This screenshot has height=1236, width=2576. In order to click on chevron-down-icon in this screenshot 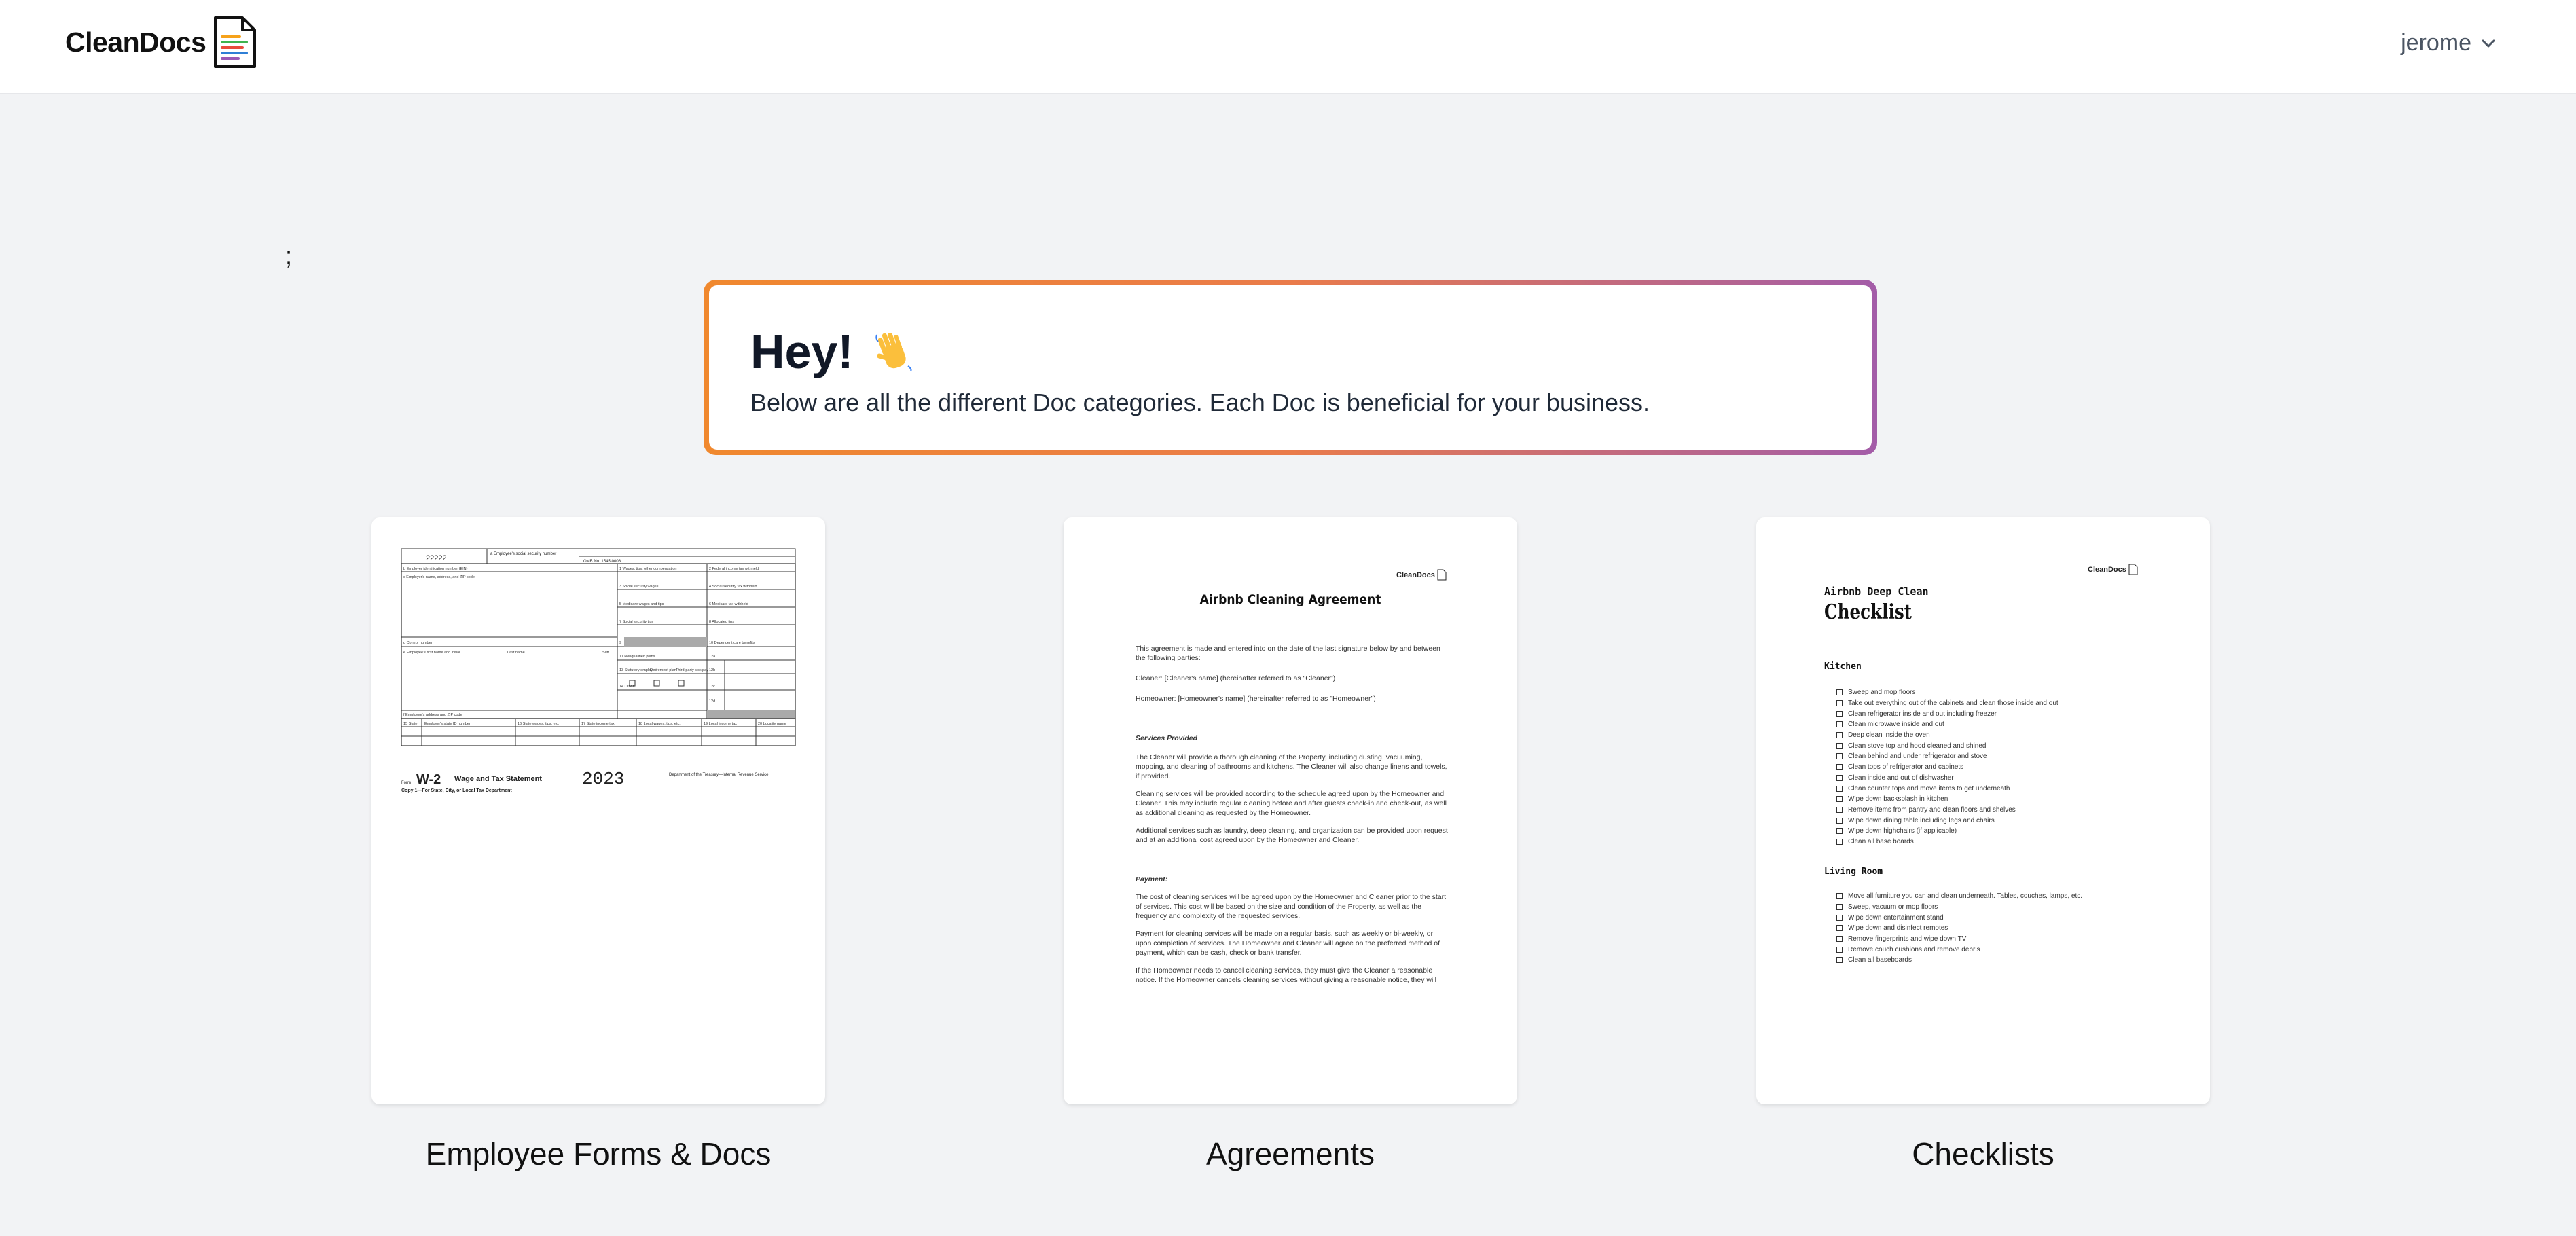, I will do `click(2488, 43)`.